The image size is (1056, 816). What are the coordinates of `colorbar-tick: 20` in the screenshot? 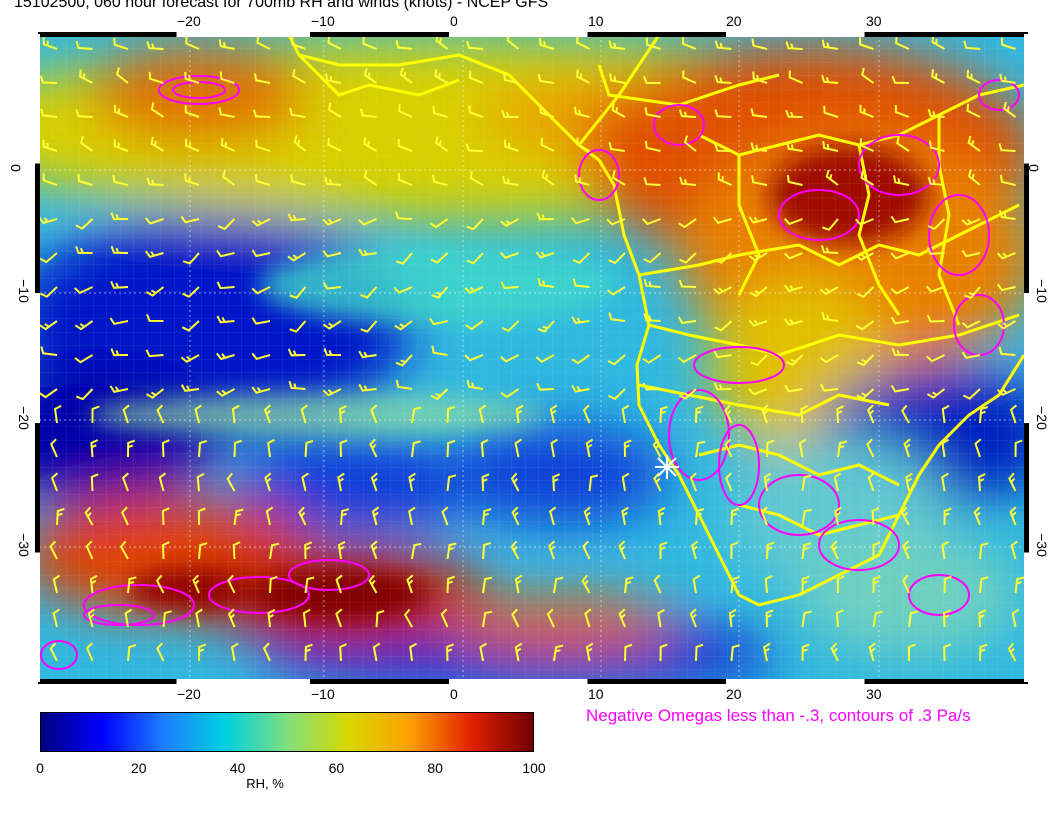 It's located at (139, 768).